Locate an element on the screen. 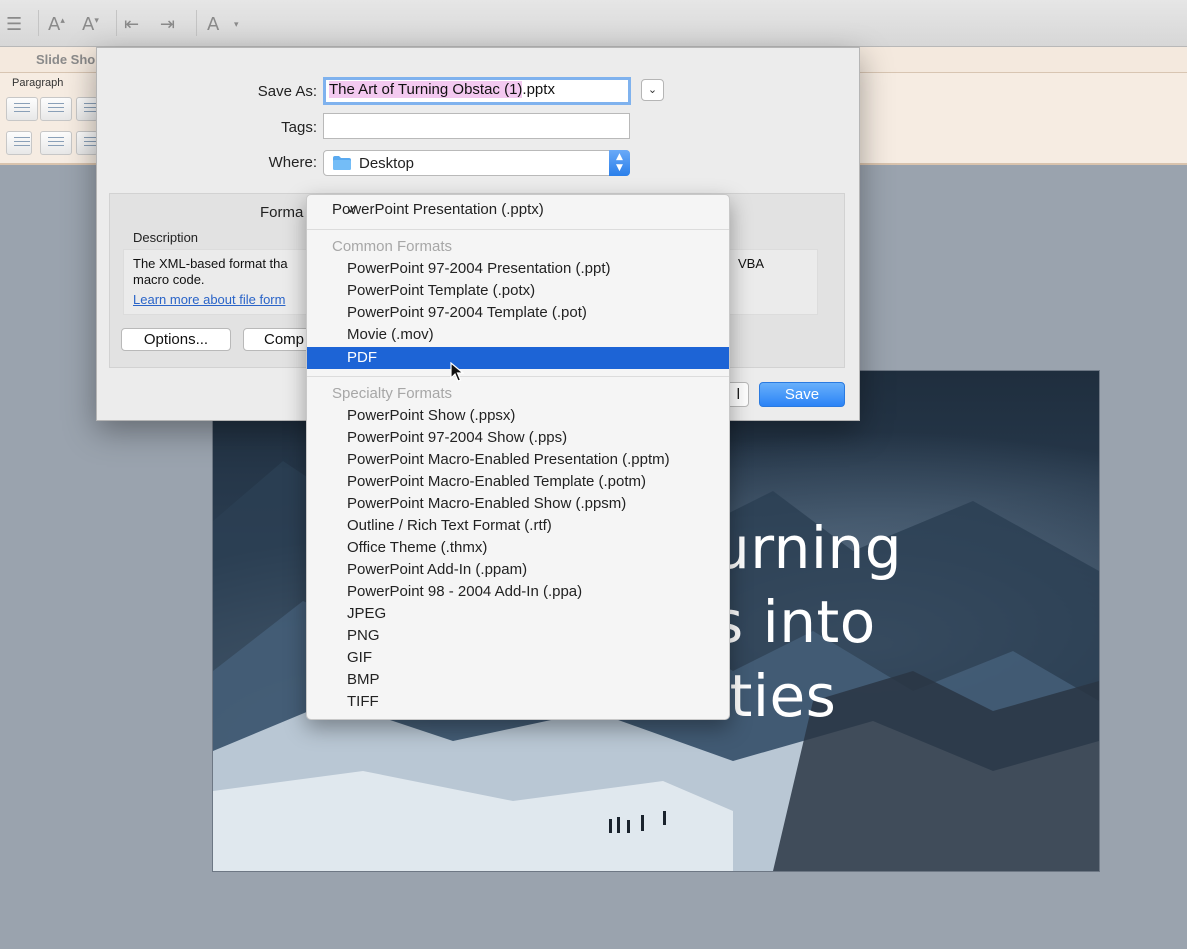  common-formats-header: Common Formats is located at coordinates (518, 247).